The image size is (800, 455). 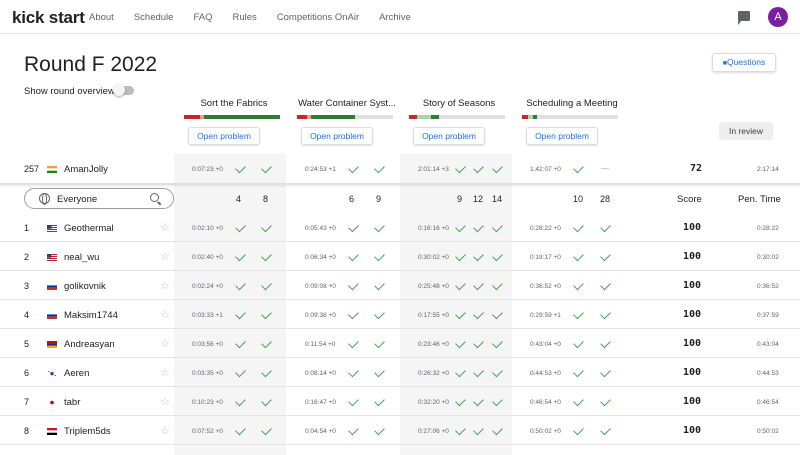 What do you see at coordinates (318, 17) in the screenshot?
I see `nav-link-competitions-onair: Competitions OnAir` at bounding box center [318, 17].